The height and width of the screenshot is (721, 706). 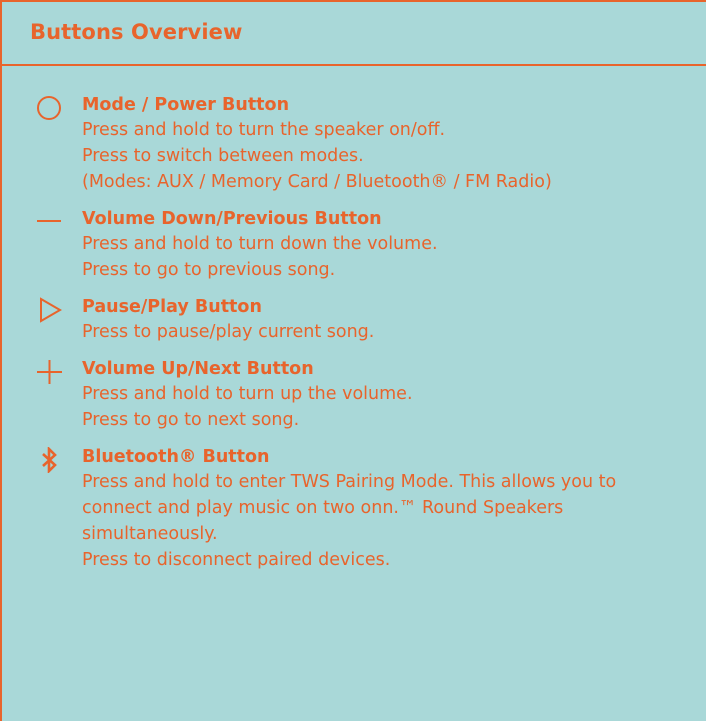 What do you see at coordinates (186, 105) in the screenshot?
I see `item-title: Mode / Power Button` at bounding box center [186, 105].